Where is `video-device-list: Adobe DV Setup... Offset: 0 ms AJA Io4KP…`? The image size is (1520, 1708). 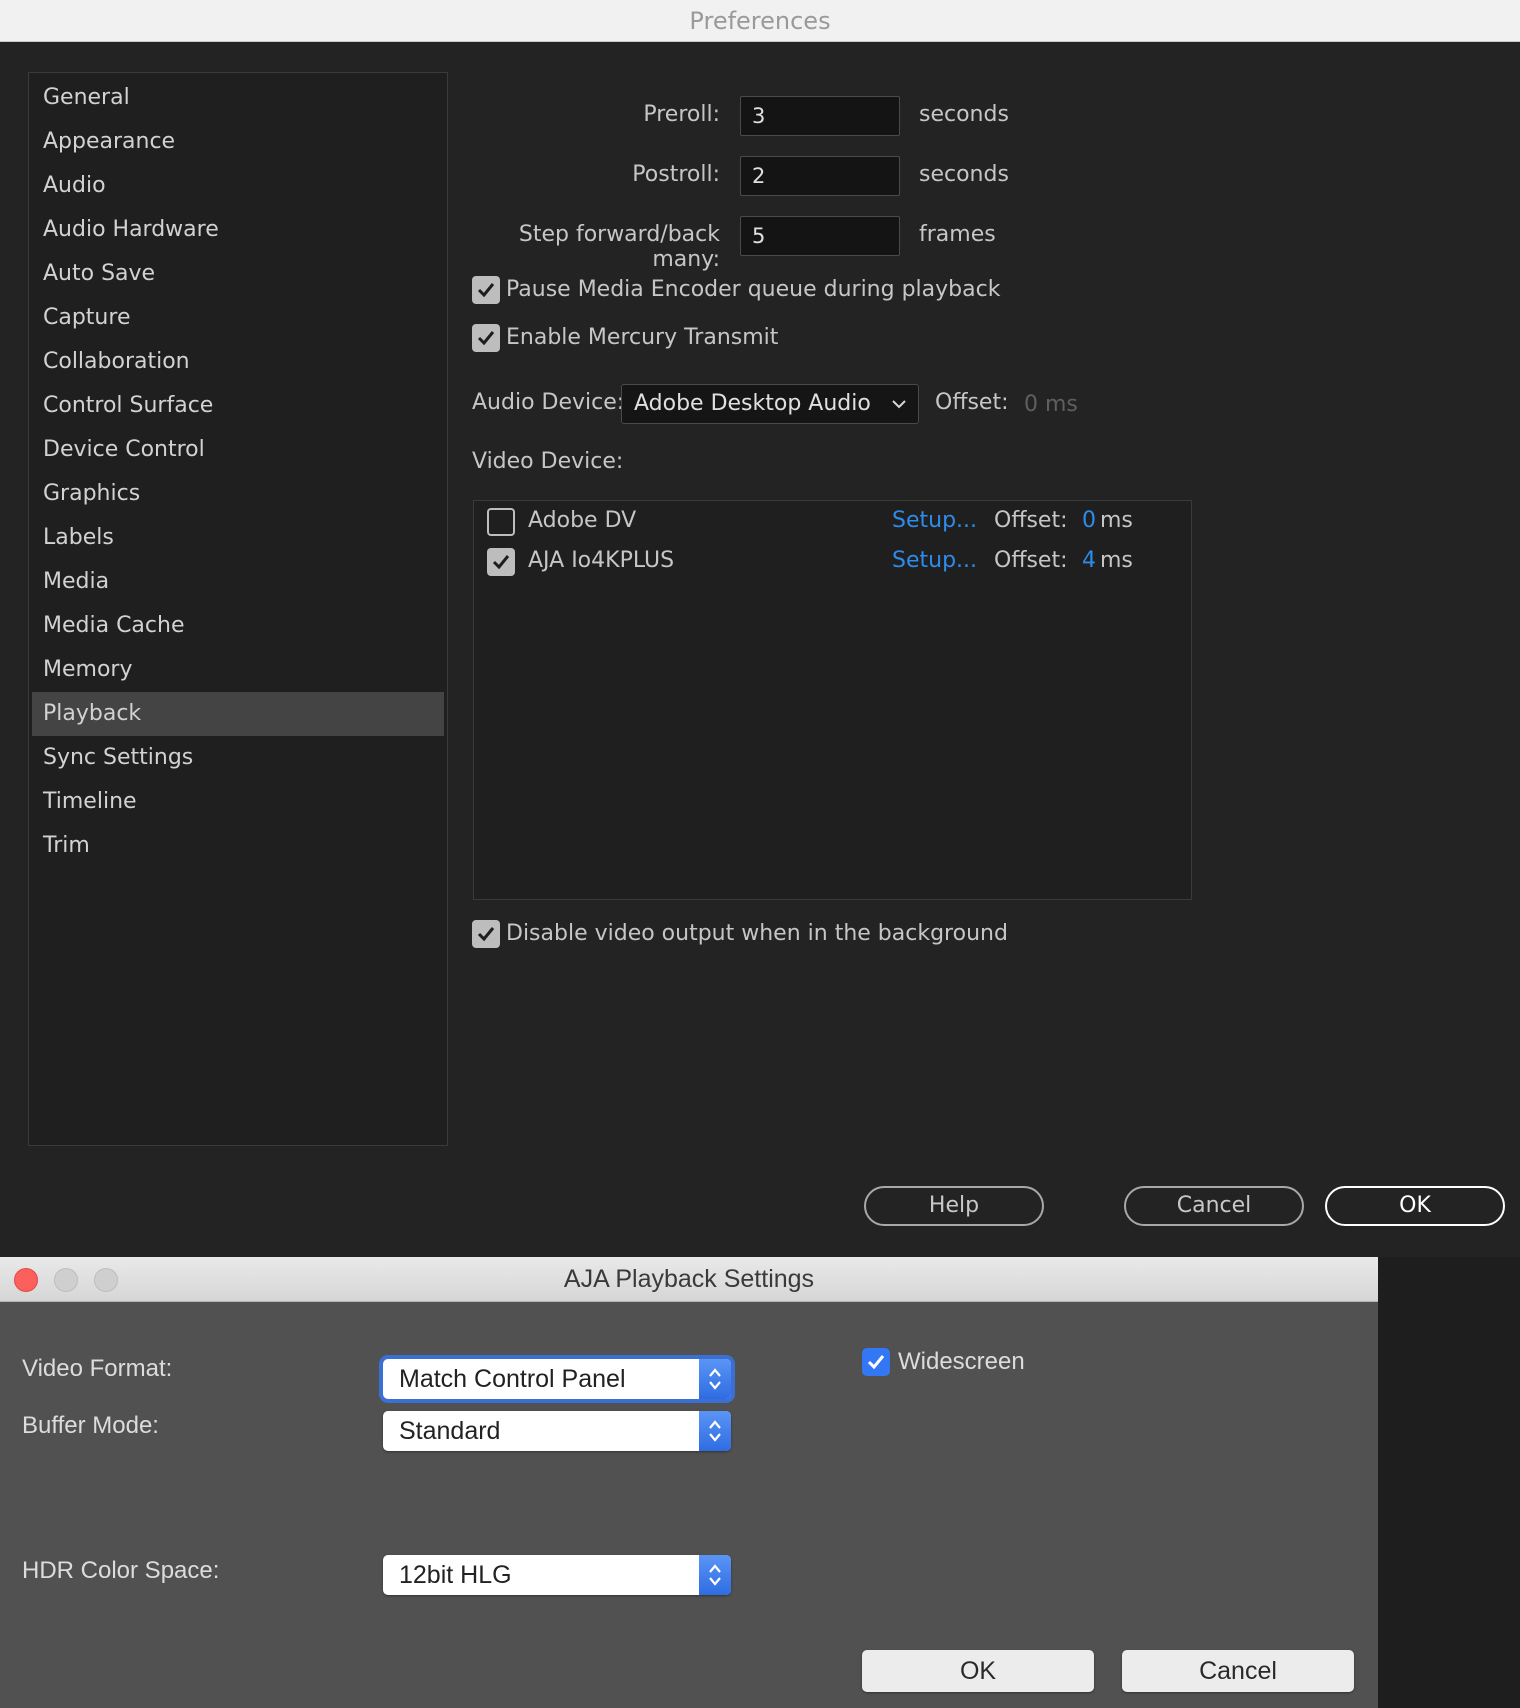
video-device-list: Adobe DV Setup... Offset: 0 ms AJA Io4KP… is located at coordinates (832, 700).